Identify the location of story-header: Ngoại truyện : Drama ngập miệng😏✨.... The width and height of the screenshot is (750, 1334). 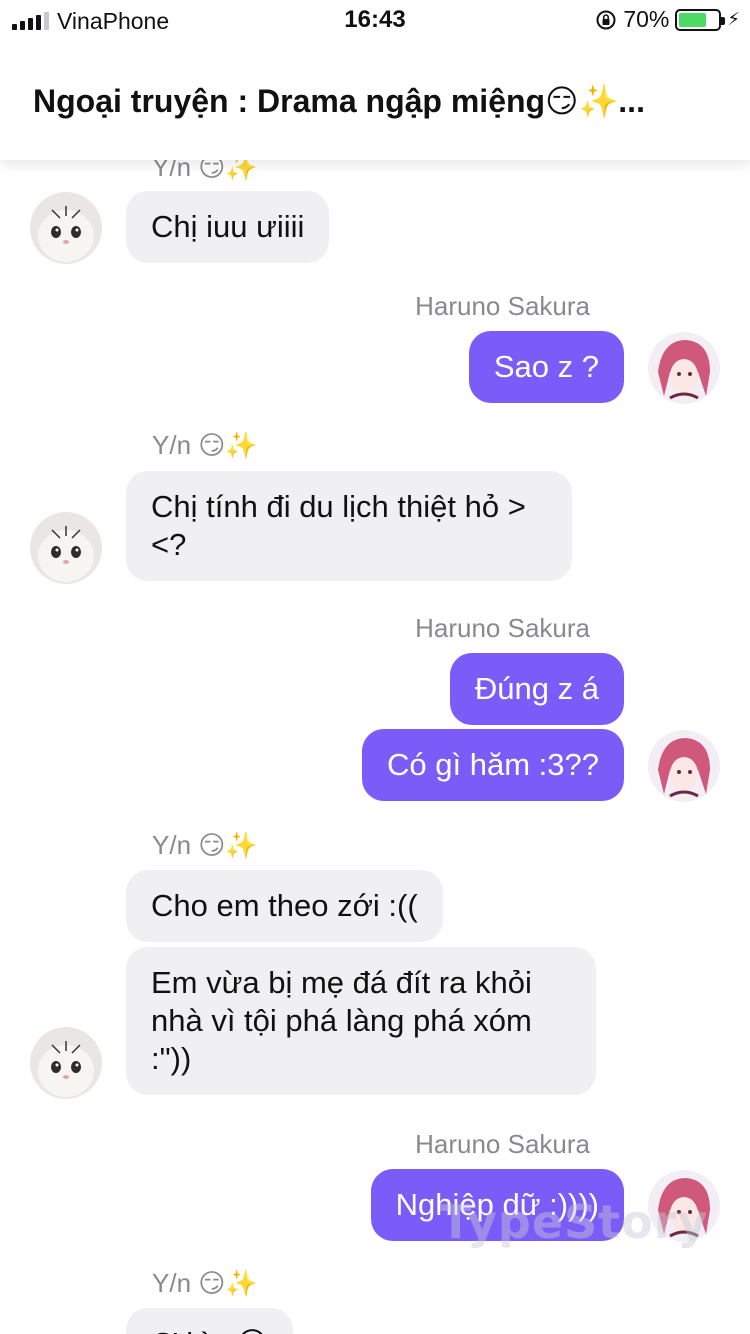
(375, 100).